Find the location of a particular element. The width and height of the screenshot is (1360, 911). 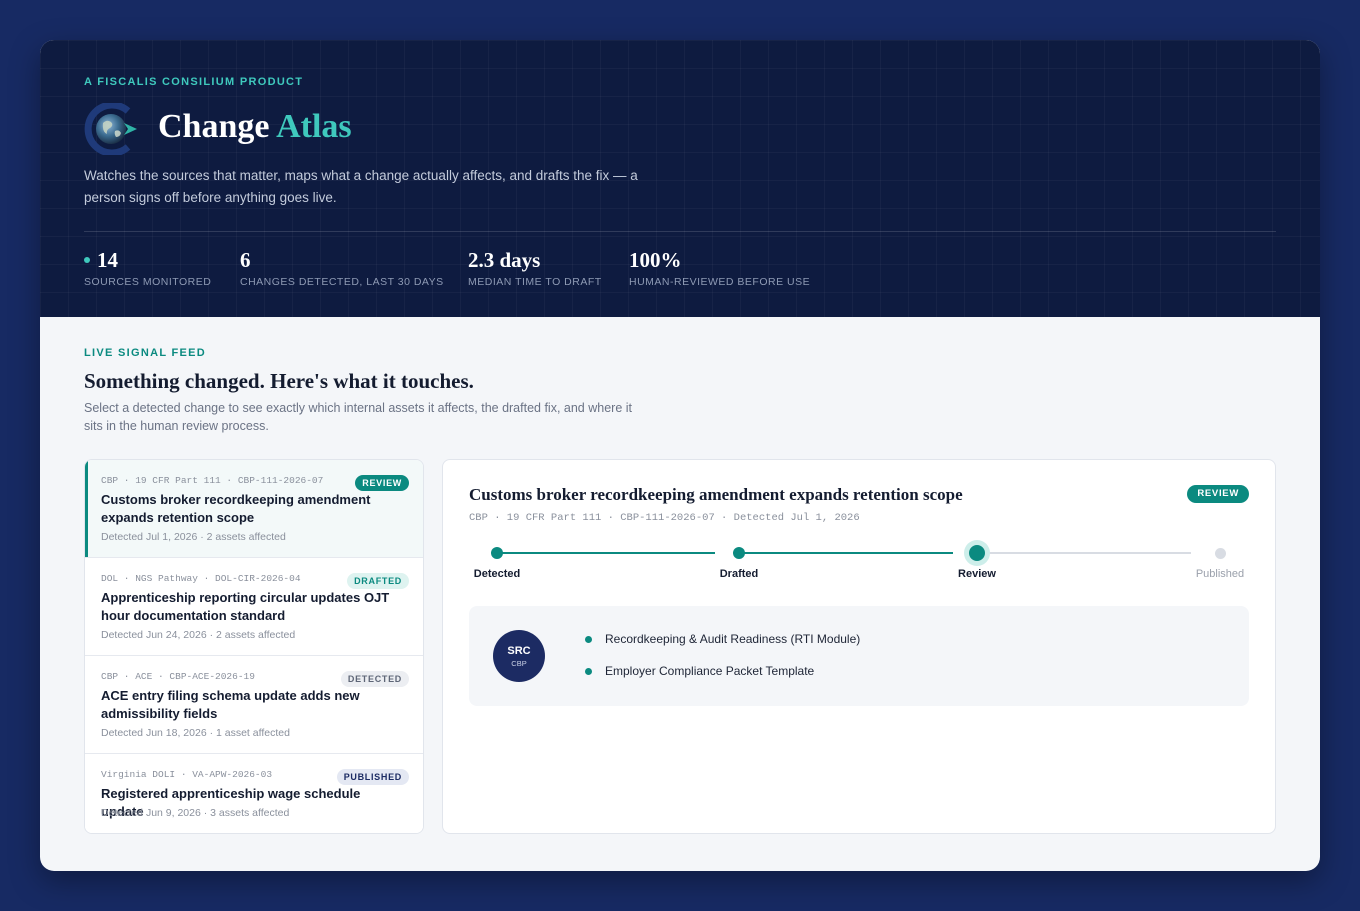

app-title: Change Atlas is located at coordinates (255, 127).